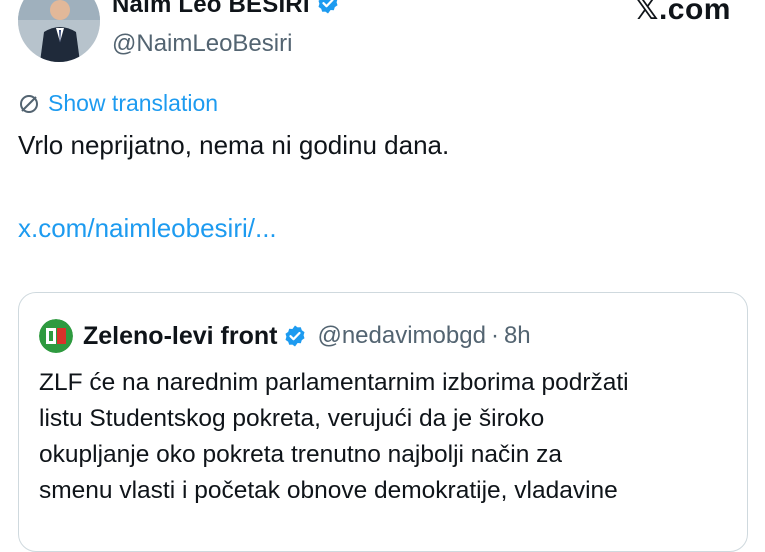 This screenshot has height=552, width=765. What do you see at coordinates (211, 9) in the screenshot?
I see `display-name-text: Naim Leo BESIRI` at bounding box center [211, 9].